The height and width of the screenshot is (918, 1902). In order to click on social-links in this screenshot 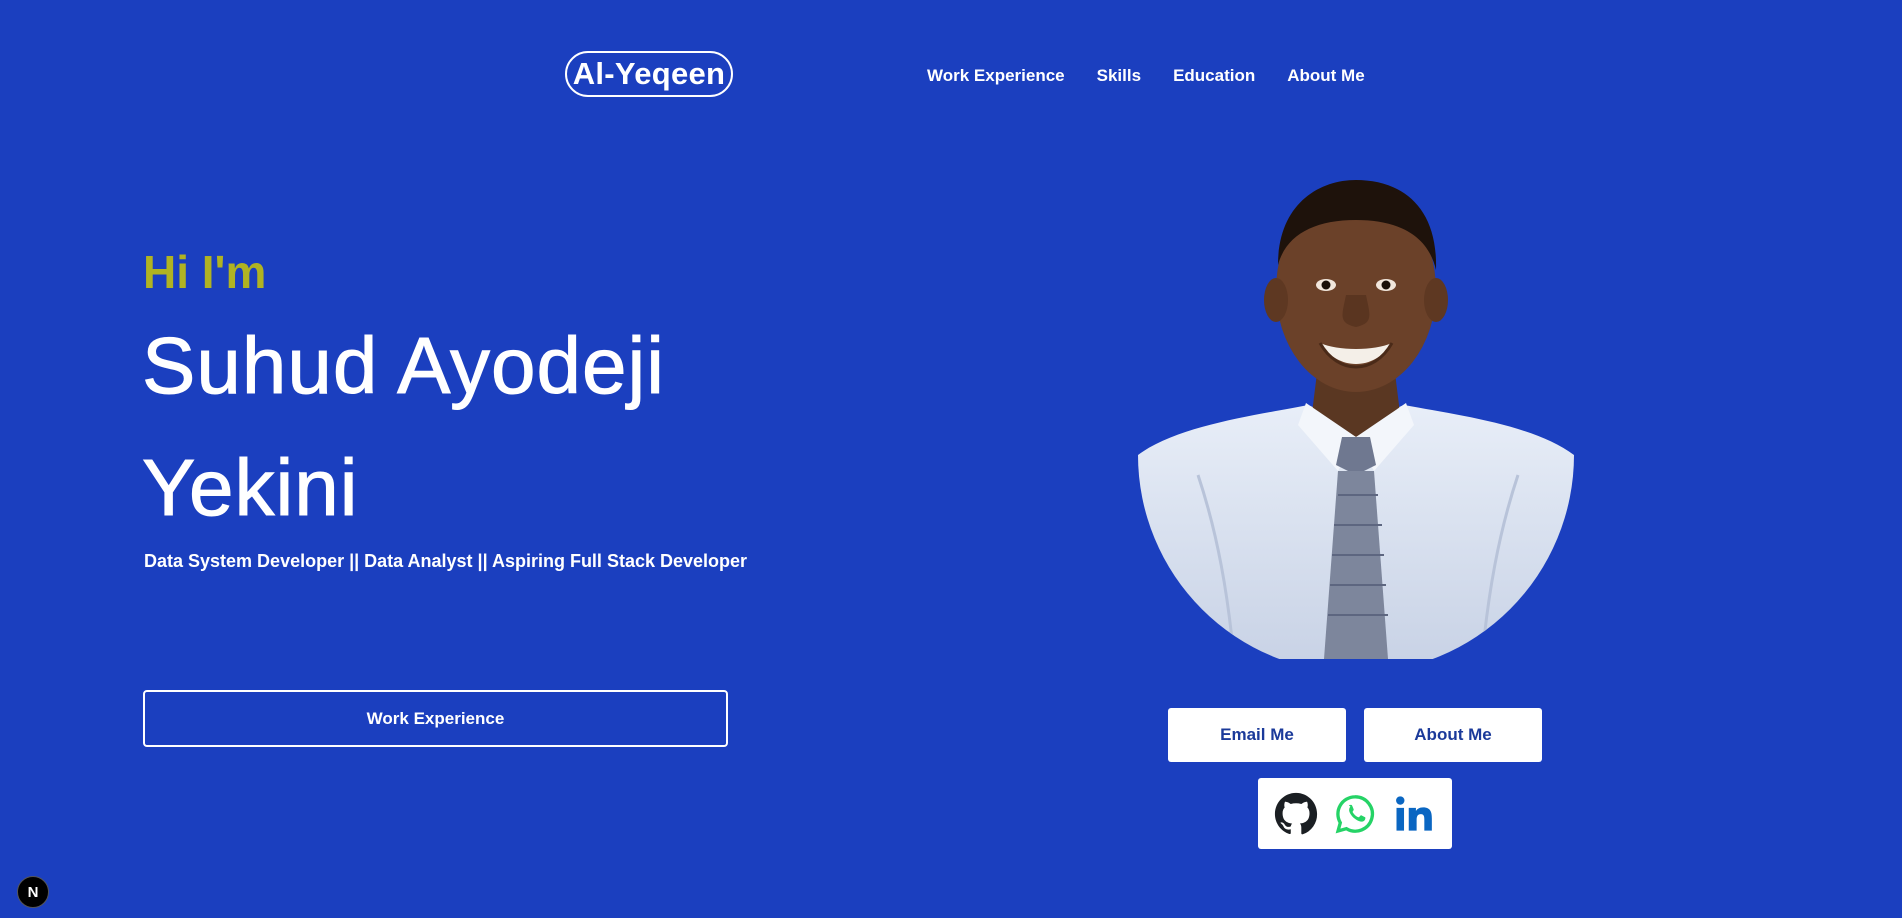, I will do `click(1355, 813)`.